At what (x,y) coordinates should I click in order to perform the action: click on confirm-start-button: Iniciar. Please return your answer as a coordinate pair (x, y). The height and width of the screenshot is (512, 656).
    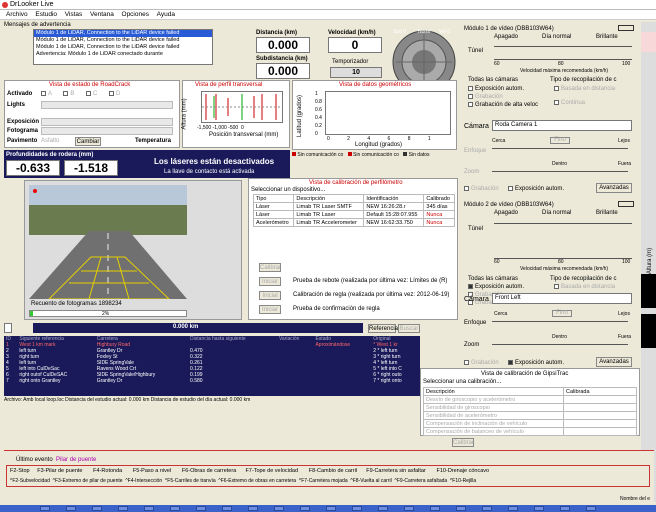
    Looking at the image, I should click on (270, 309).